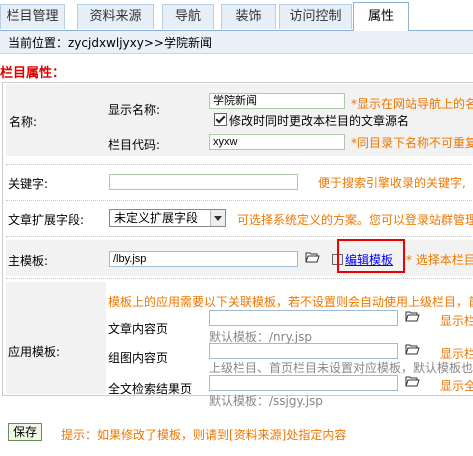 This screenshot has height=456, width=473. Describe the element at coordinates (290, 302) in the screenshot. I see `app-template-note: 模板上的应用需要以下关联模板，若不设置则会自动使用上级栏目，首` at that location.